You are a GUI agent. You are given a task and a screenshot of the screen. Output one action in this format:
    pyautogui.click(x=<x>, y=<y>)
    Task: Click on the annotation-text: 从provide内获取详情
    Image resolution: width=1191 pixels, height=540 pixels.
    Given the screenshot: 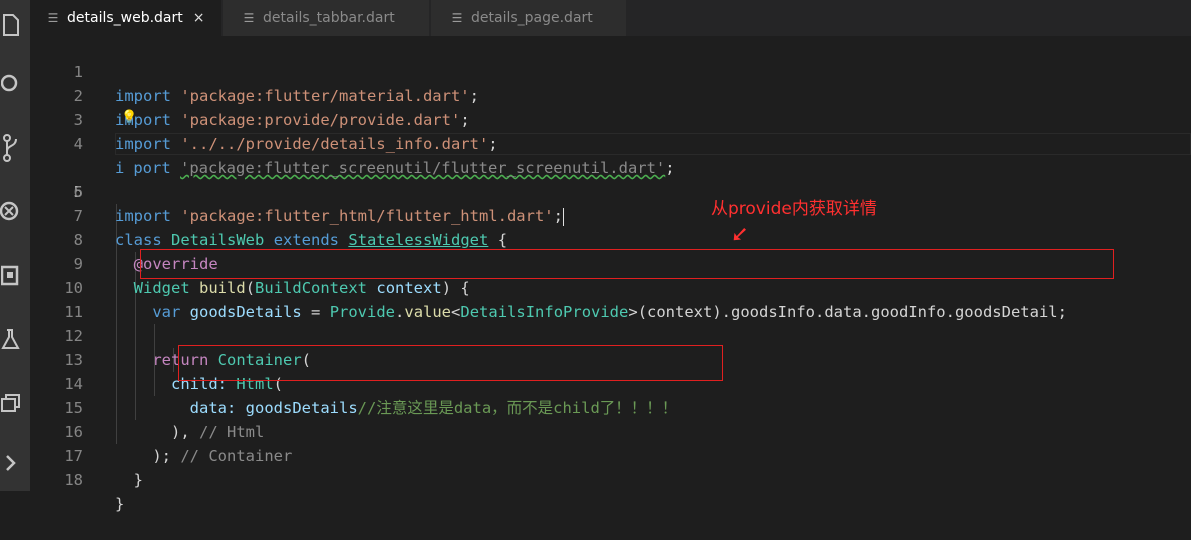 What is the action you would take?
    pyautogui.click(x=794, y=209)
    